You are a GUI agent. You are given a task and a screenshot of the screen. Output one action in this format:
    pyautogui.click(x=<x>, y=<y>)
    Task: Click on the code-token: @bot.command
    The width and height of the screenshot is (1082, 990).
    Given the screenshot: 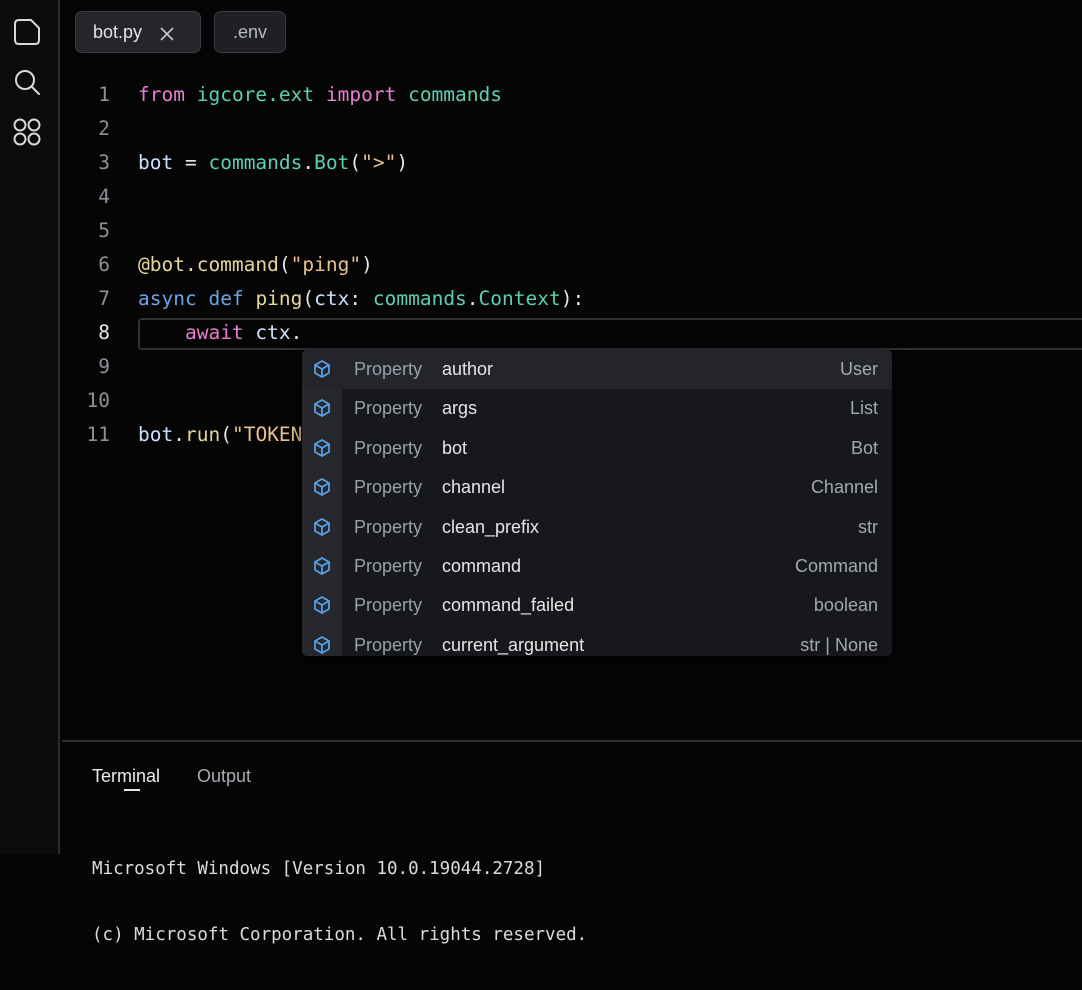 What is the action you would take?
    pyautogui.click(x=208, y=264)
    